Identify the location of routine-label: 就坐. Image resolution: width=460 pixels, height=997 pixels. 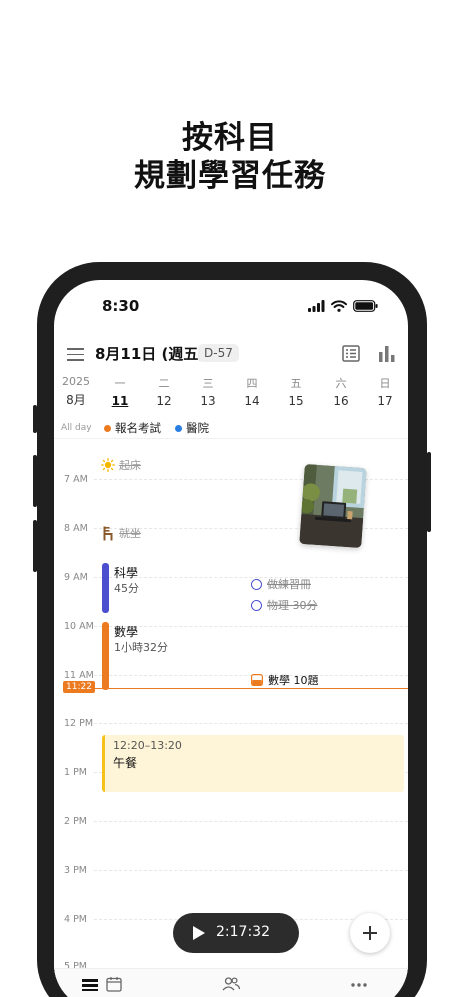
(130, 533).